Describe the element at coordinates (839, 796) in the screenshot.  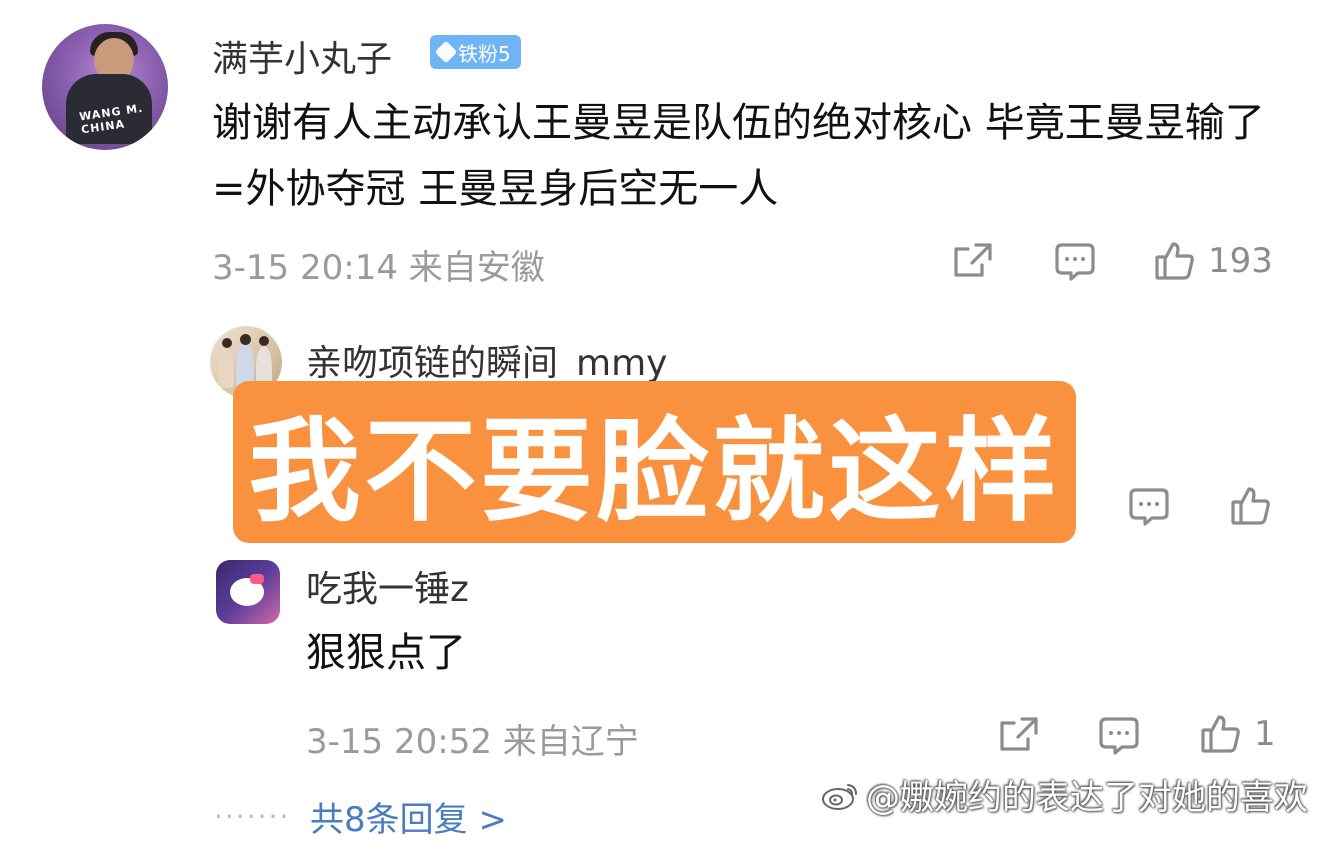
I see `weibo-logo-icon` at that location.